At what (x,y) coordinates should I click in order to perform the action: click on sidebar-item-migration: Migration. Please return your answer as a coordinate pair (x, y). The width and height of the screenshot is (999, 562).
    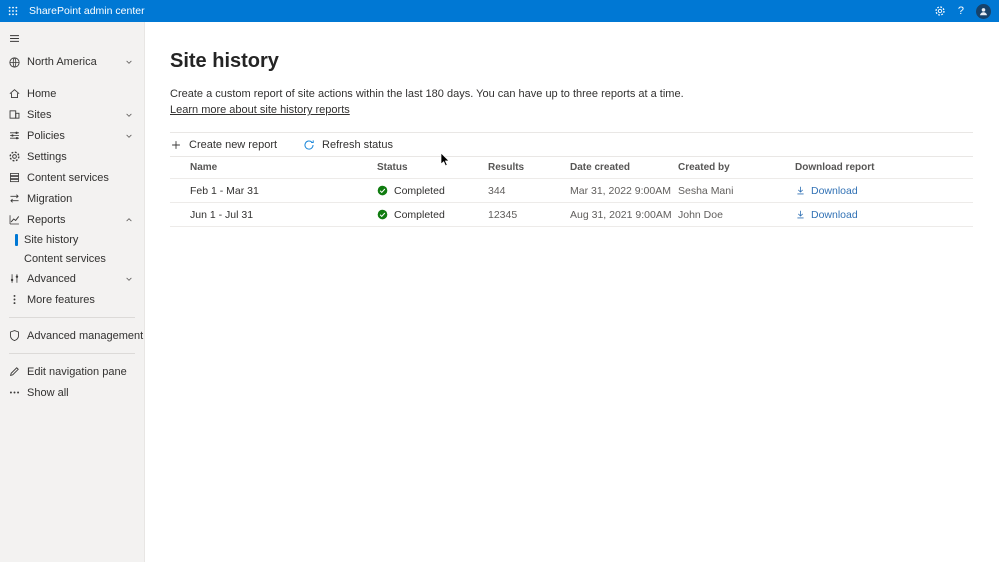
    Looking at the image, I should click on (72, 198).